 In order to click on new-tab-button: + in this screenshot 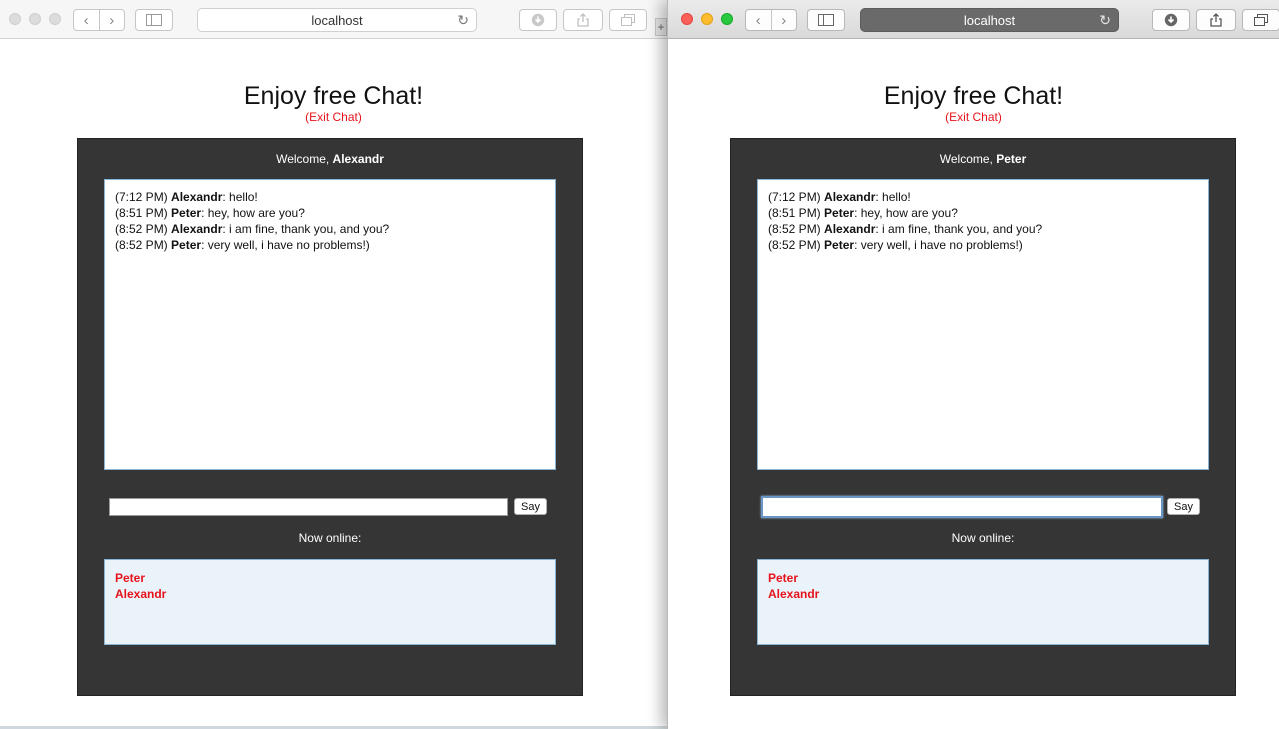, I will do `click(661, 27)`.